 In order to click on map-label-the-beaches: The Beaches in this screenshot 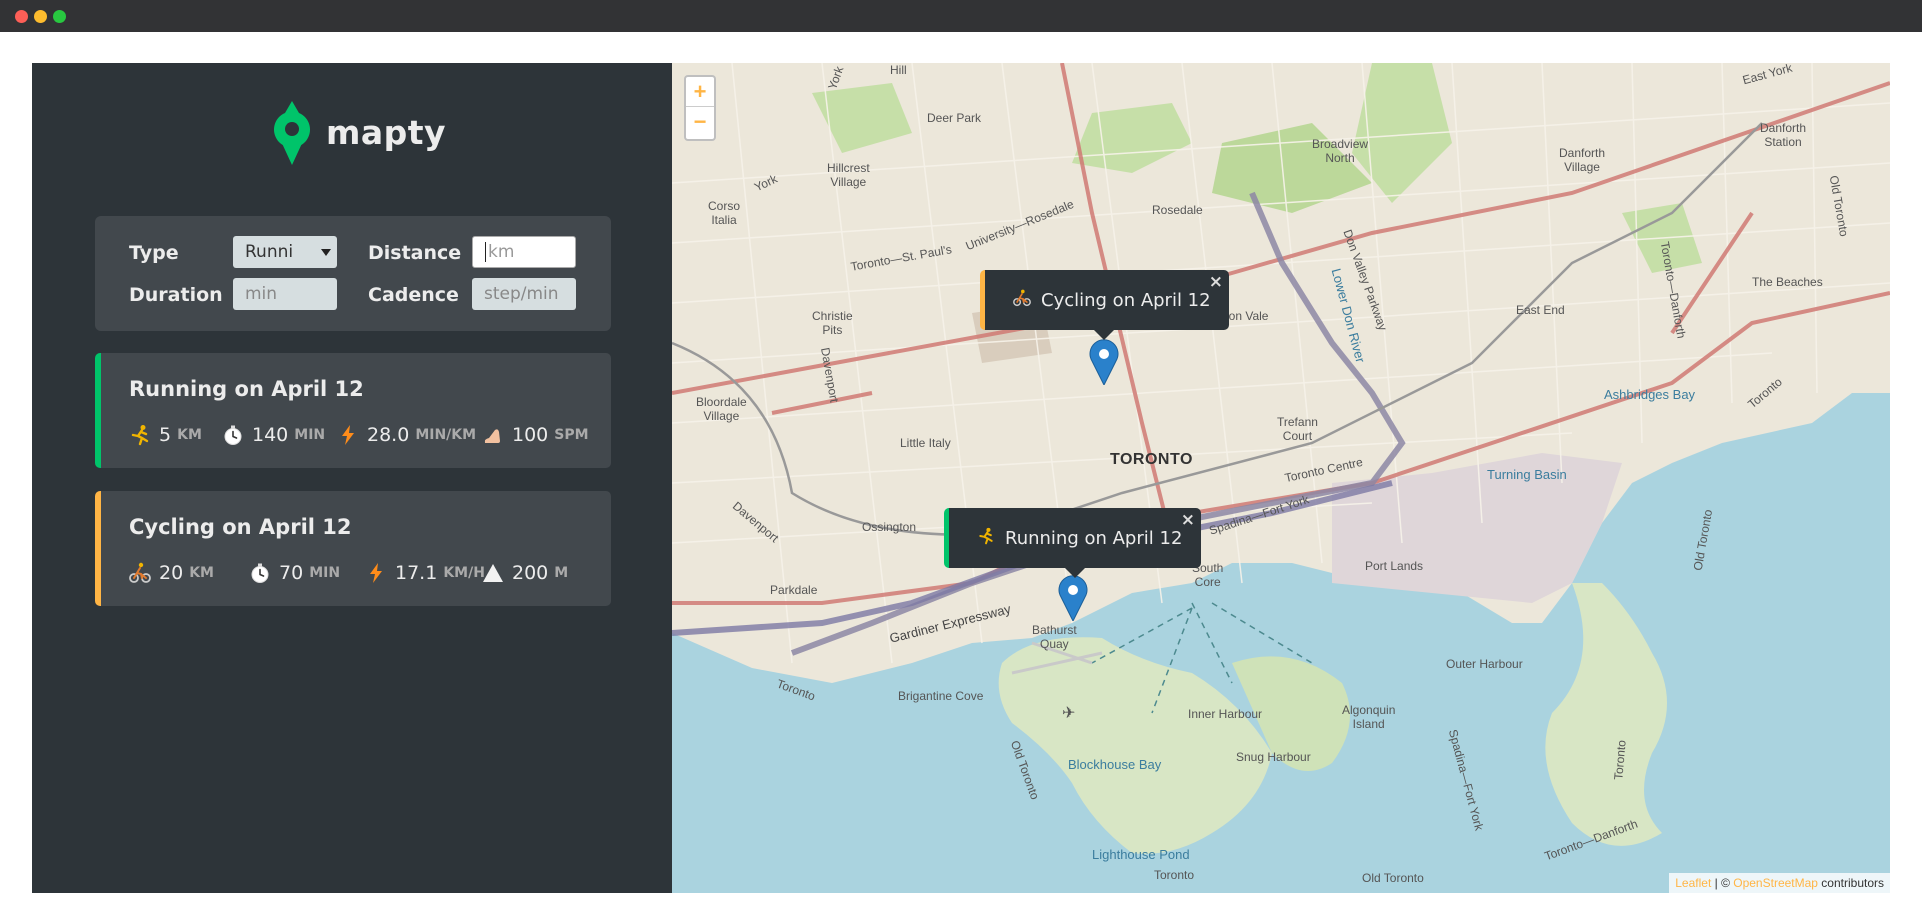, I will do `click(1787, 282)`.